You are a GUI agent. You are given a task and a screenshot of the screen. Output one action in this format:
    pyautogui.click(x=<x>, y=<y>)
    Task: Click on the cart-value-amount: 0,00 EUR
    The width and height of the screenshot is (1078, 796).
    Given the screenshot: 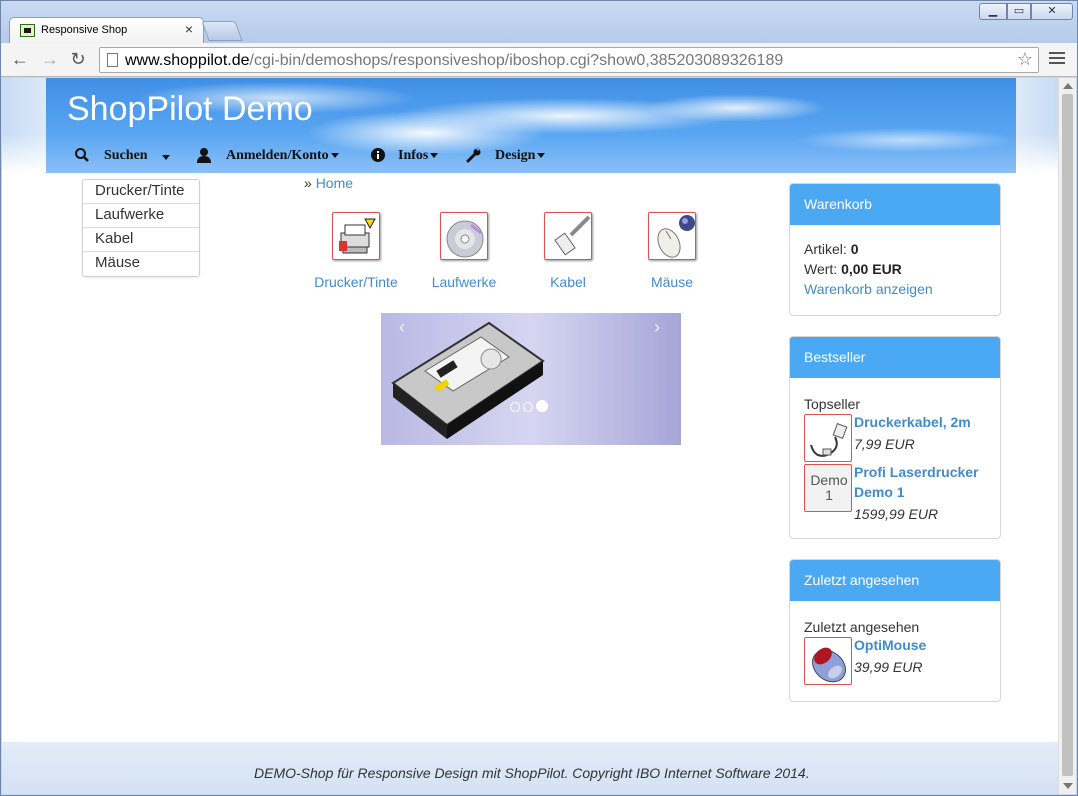 What is the action you would take?
    pyautogui.click(x=871, y=269)
    